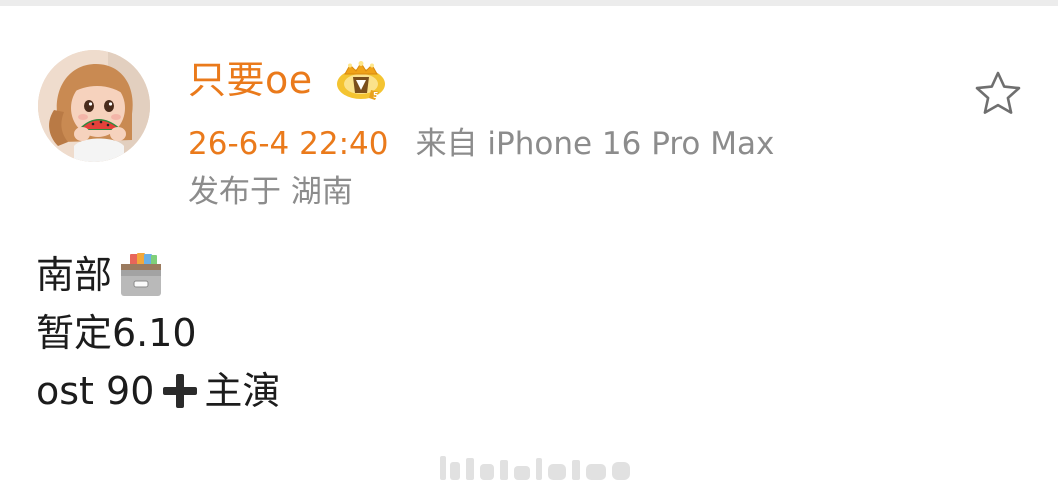 This screenshot has height=485, width=1058. Describe the element at coordinates (536, 465) in the screenshot. I see `blurred-watermark-decoration` at that location.